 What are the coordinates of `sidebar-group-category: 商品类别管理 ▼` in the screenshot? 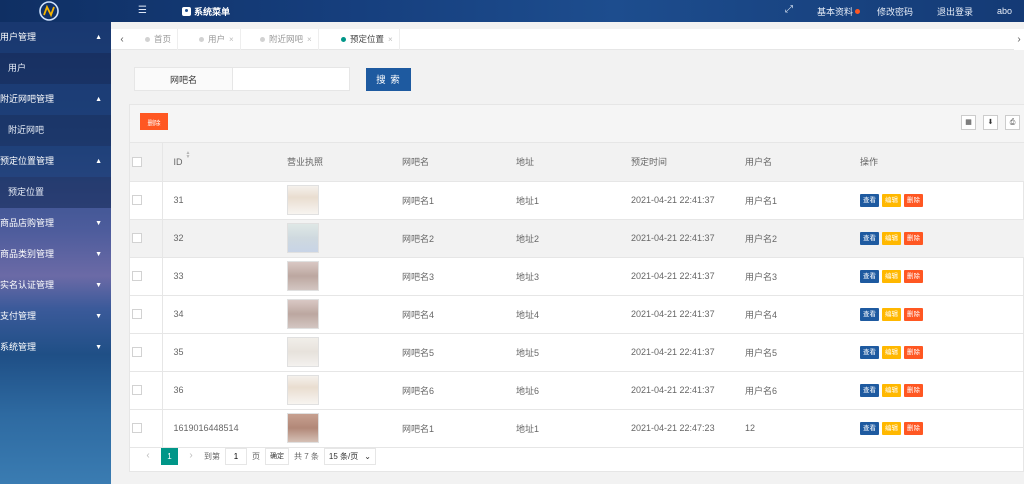 It's located at (55, 254).